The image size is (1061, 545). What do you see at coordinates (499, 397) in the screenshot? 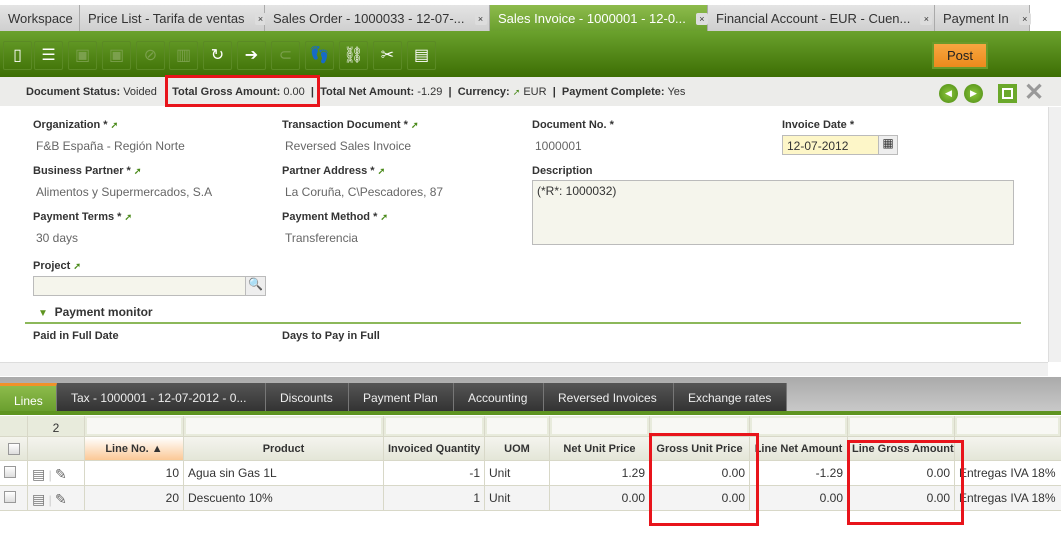
I see `subtab-accounting: Accounting` at bounding box center [499, 397].